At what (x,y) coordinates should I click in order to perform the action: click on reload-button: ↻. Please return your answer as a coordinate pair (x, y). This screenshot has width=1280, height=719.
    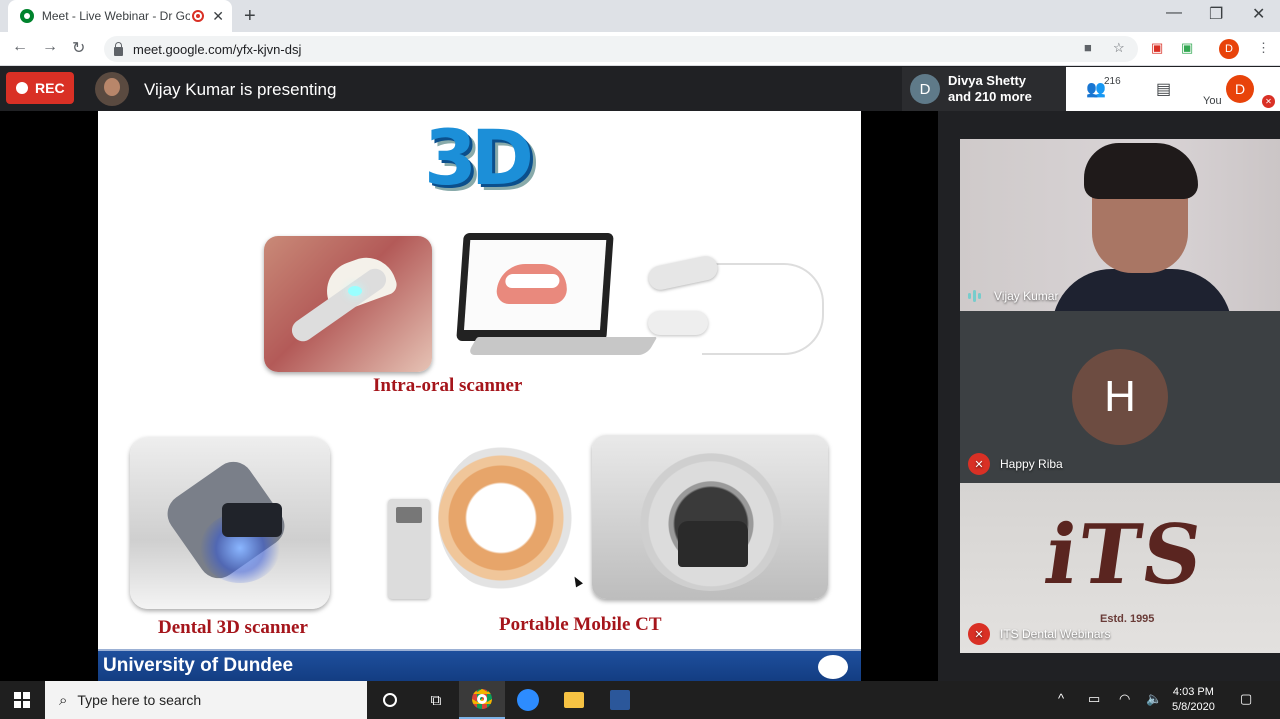
    Looking at the image, I should click on (78, 48).